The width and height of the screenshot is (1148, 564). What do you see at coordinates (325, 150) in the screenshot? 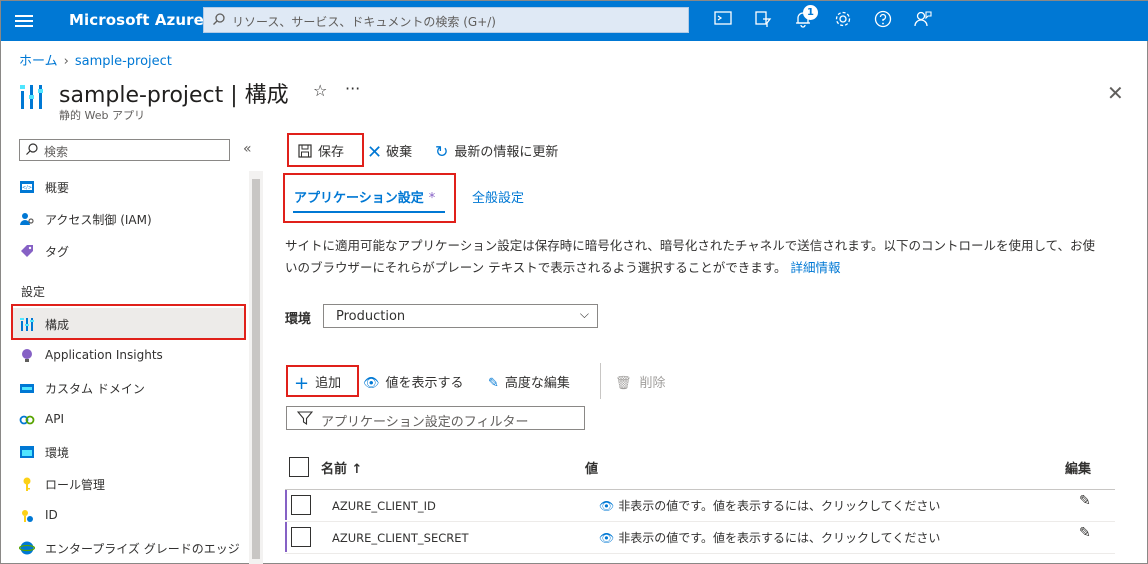
I see `save-highlight-box` at bounding box center [325, 150].